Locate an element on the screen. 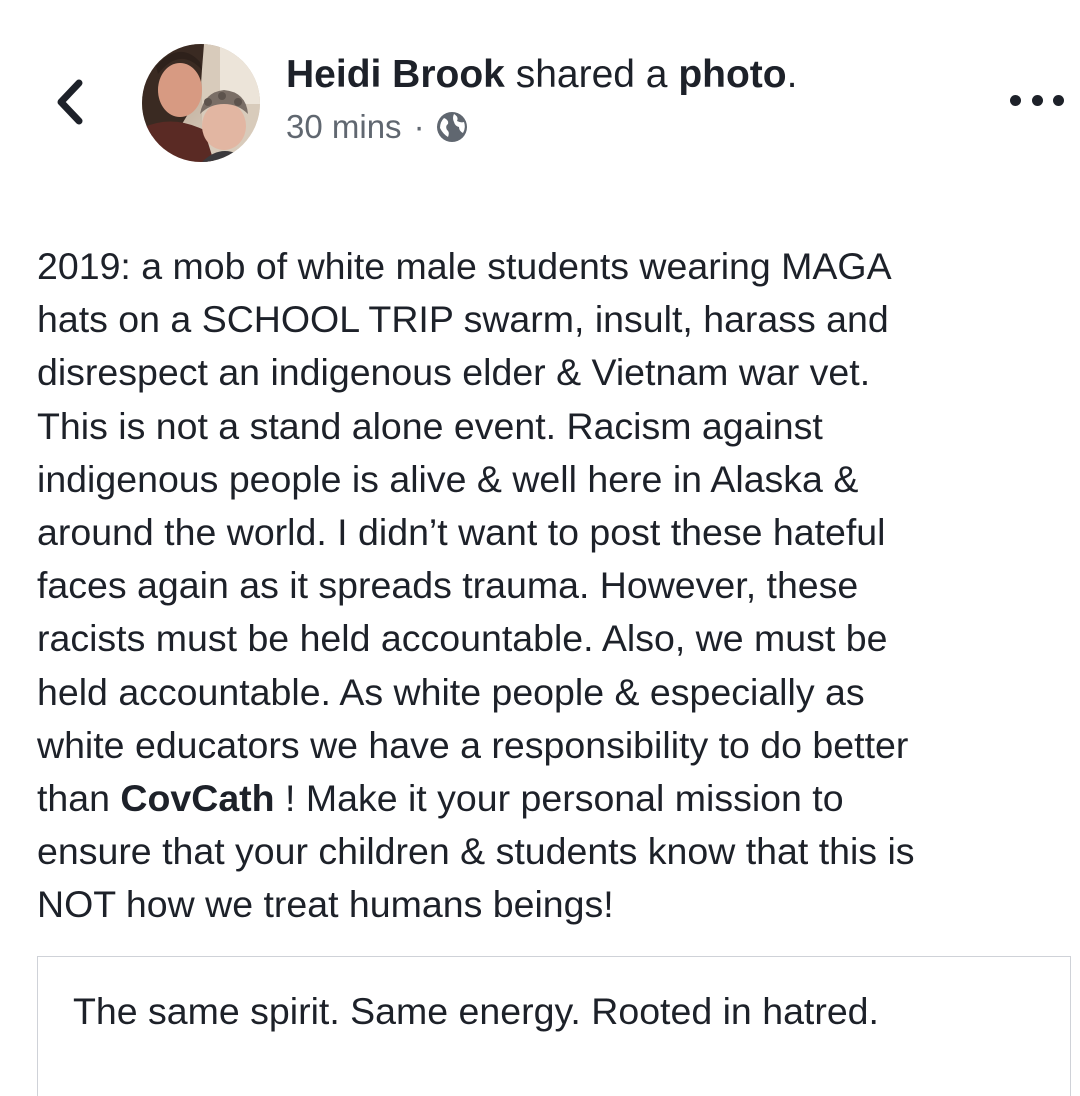 The height and width of the screenshot is (1096, 1080). more-options-button is located at coordinates (1037, 100).